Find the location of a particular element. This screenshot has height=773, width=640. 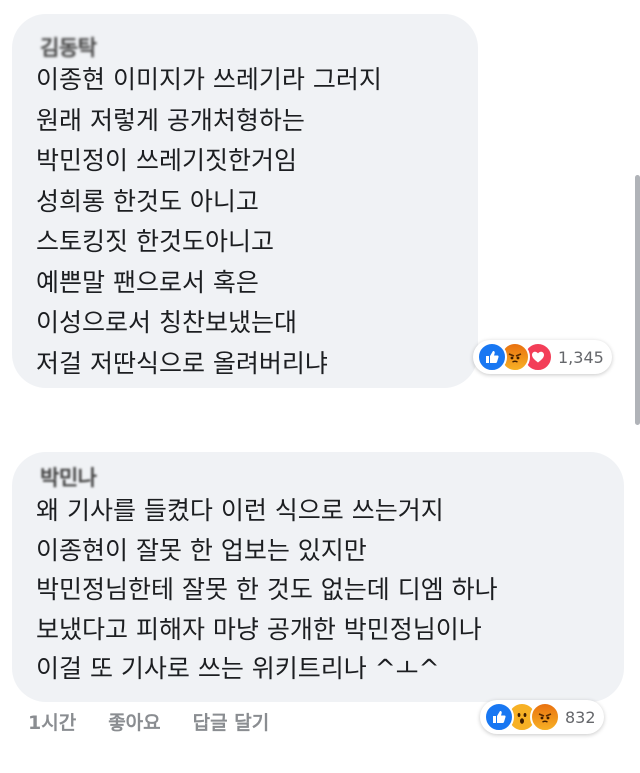

comment-line: 원래 저렇게 공개처형하는 is located at coordinates (170, 120).